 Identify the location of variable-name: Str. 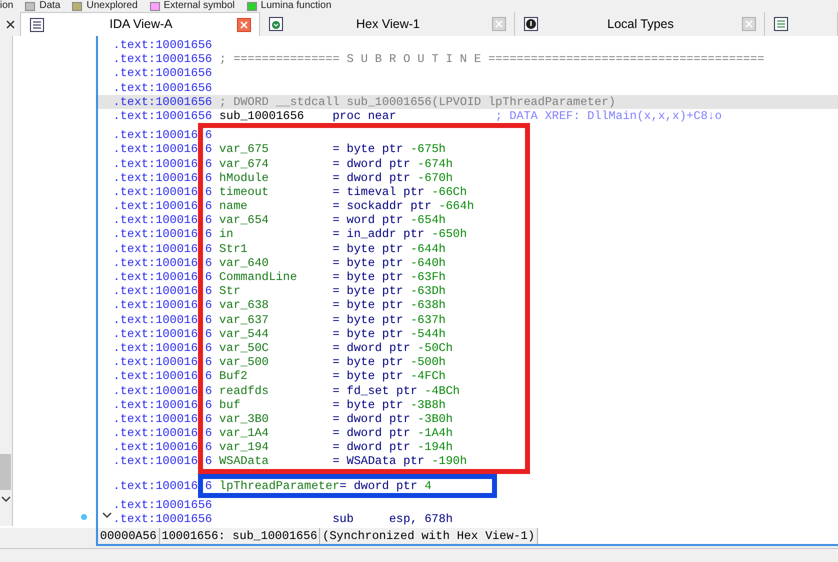
(230, 291).